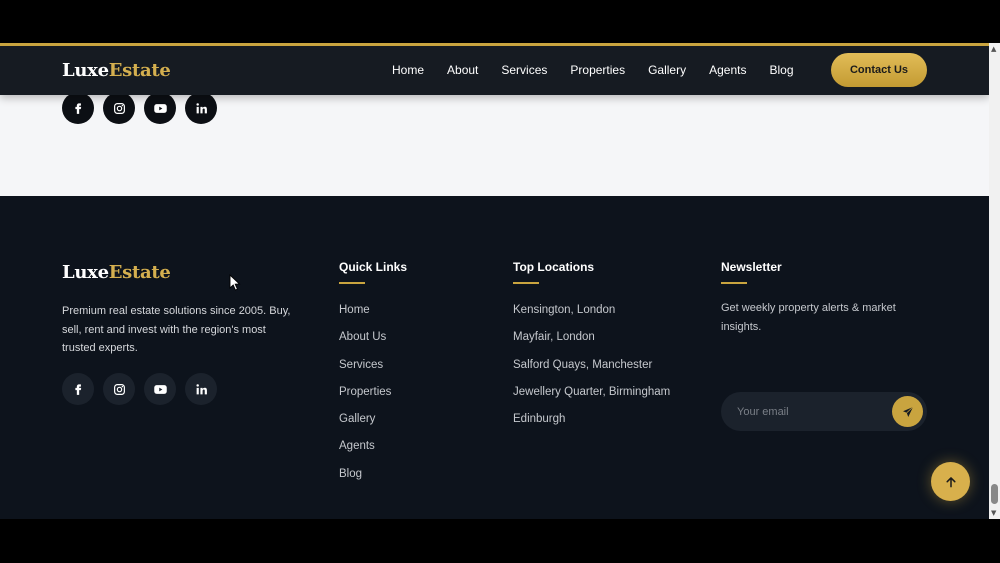 The height and width of the screenshot is (563, 1000). I want to click on scrollbar-thumb, so click(994, 494).